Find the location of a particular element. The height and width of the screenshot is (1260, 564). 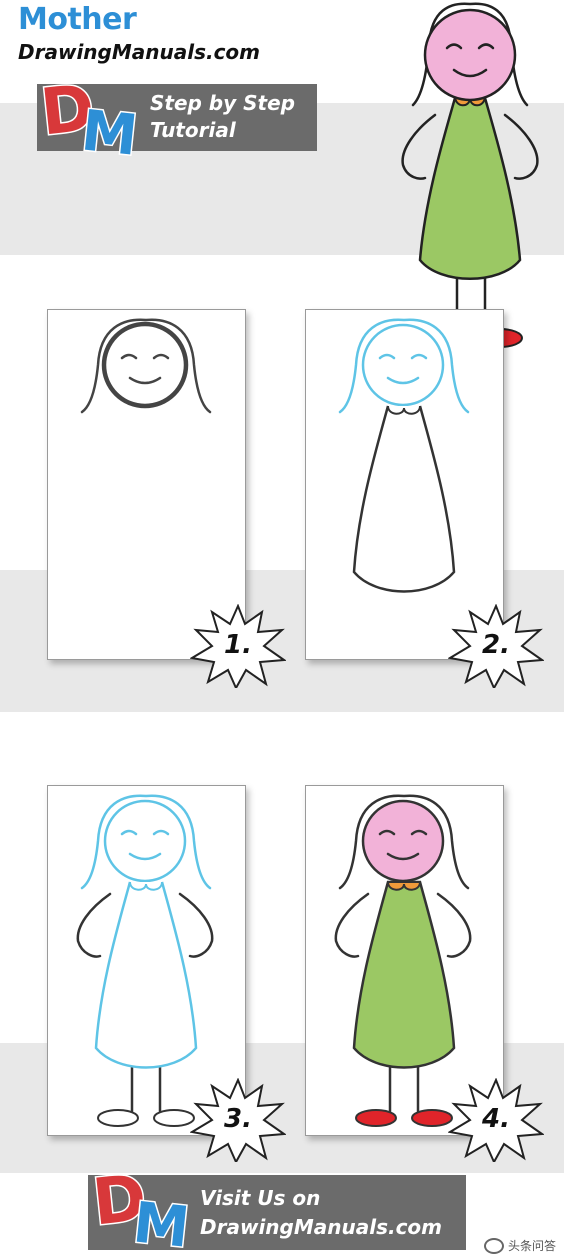

site-name: DrawingManuals.com is located at coordinates (139, 52).